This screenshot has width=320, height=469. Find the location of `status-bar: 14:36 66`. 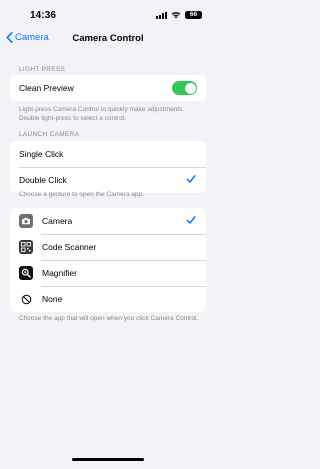

status-bar: 14:36 66 is located at coordinates (108, 13).